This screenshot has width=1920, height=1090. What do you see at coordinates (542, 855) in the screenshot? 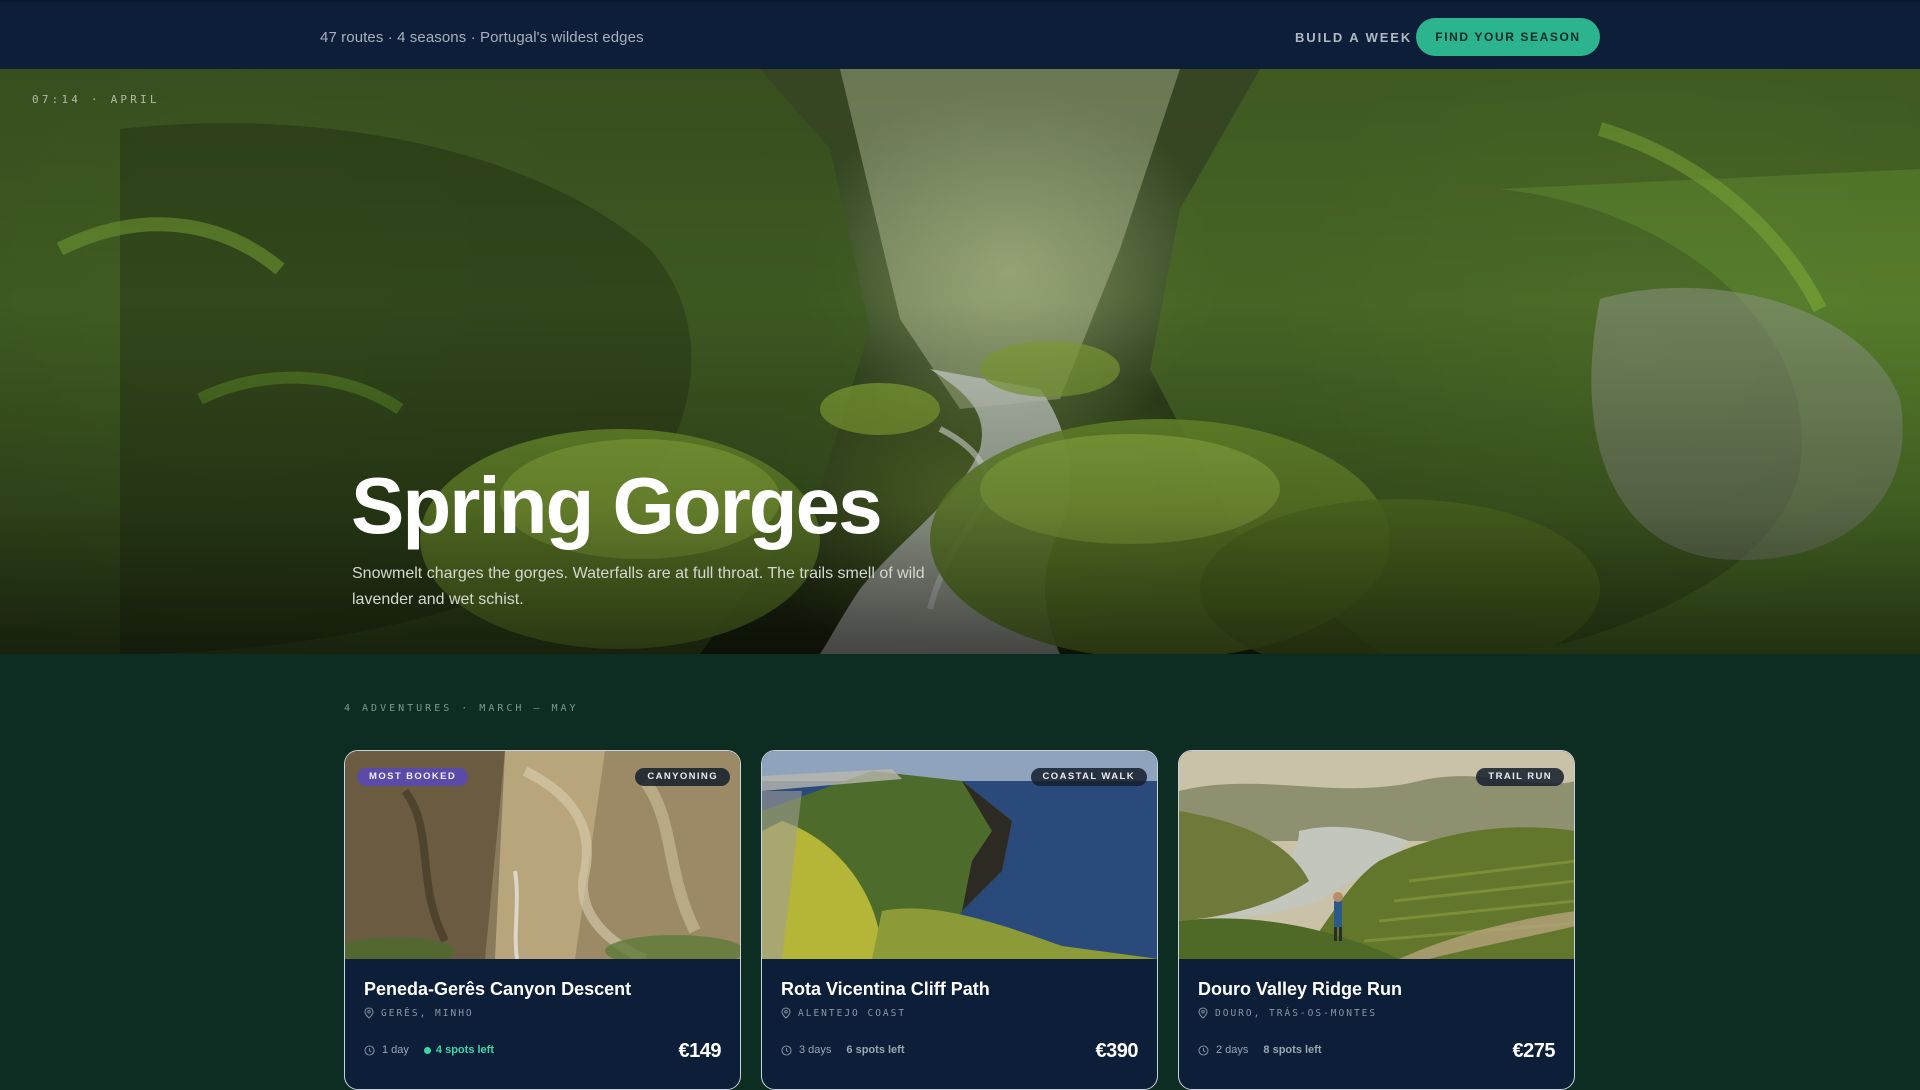
I see `card-image-canyon: MOST BOOKED CANYONING` at bounding box center [542, 855].